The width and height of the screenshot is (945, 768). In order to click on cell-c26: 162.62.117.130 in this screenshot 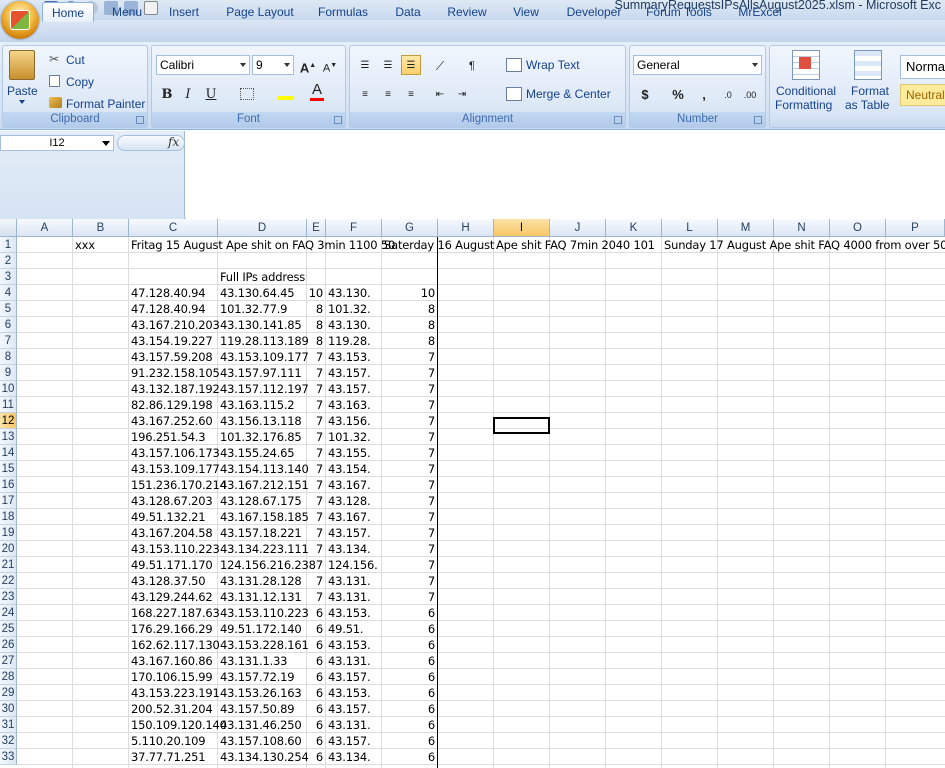, I will do `click(175, 645)`.